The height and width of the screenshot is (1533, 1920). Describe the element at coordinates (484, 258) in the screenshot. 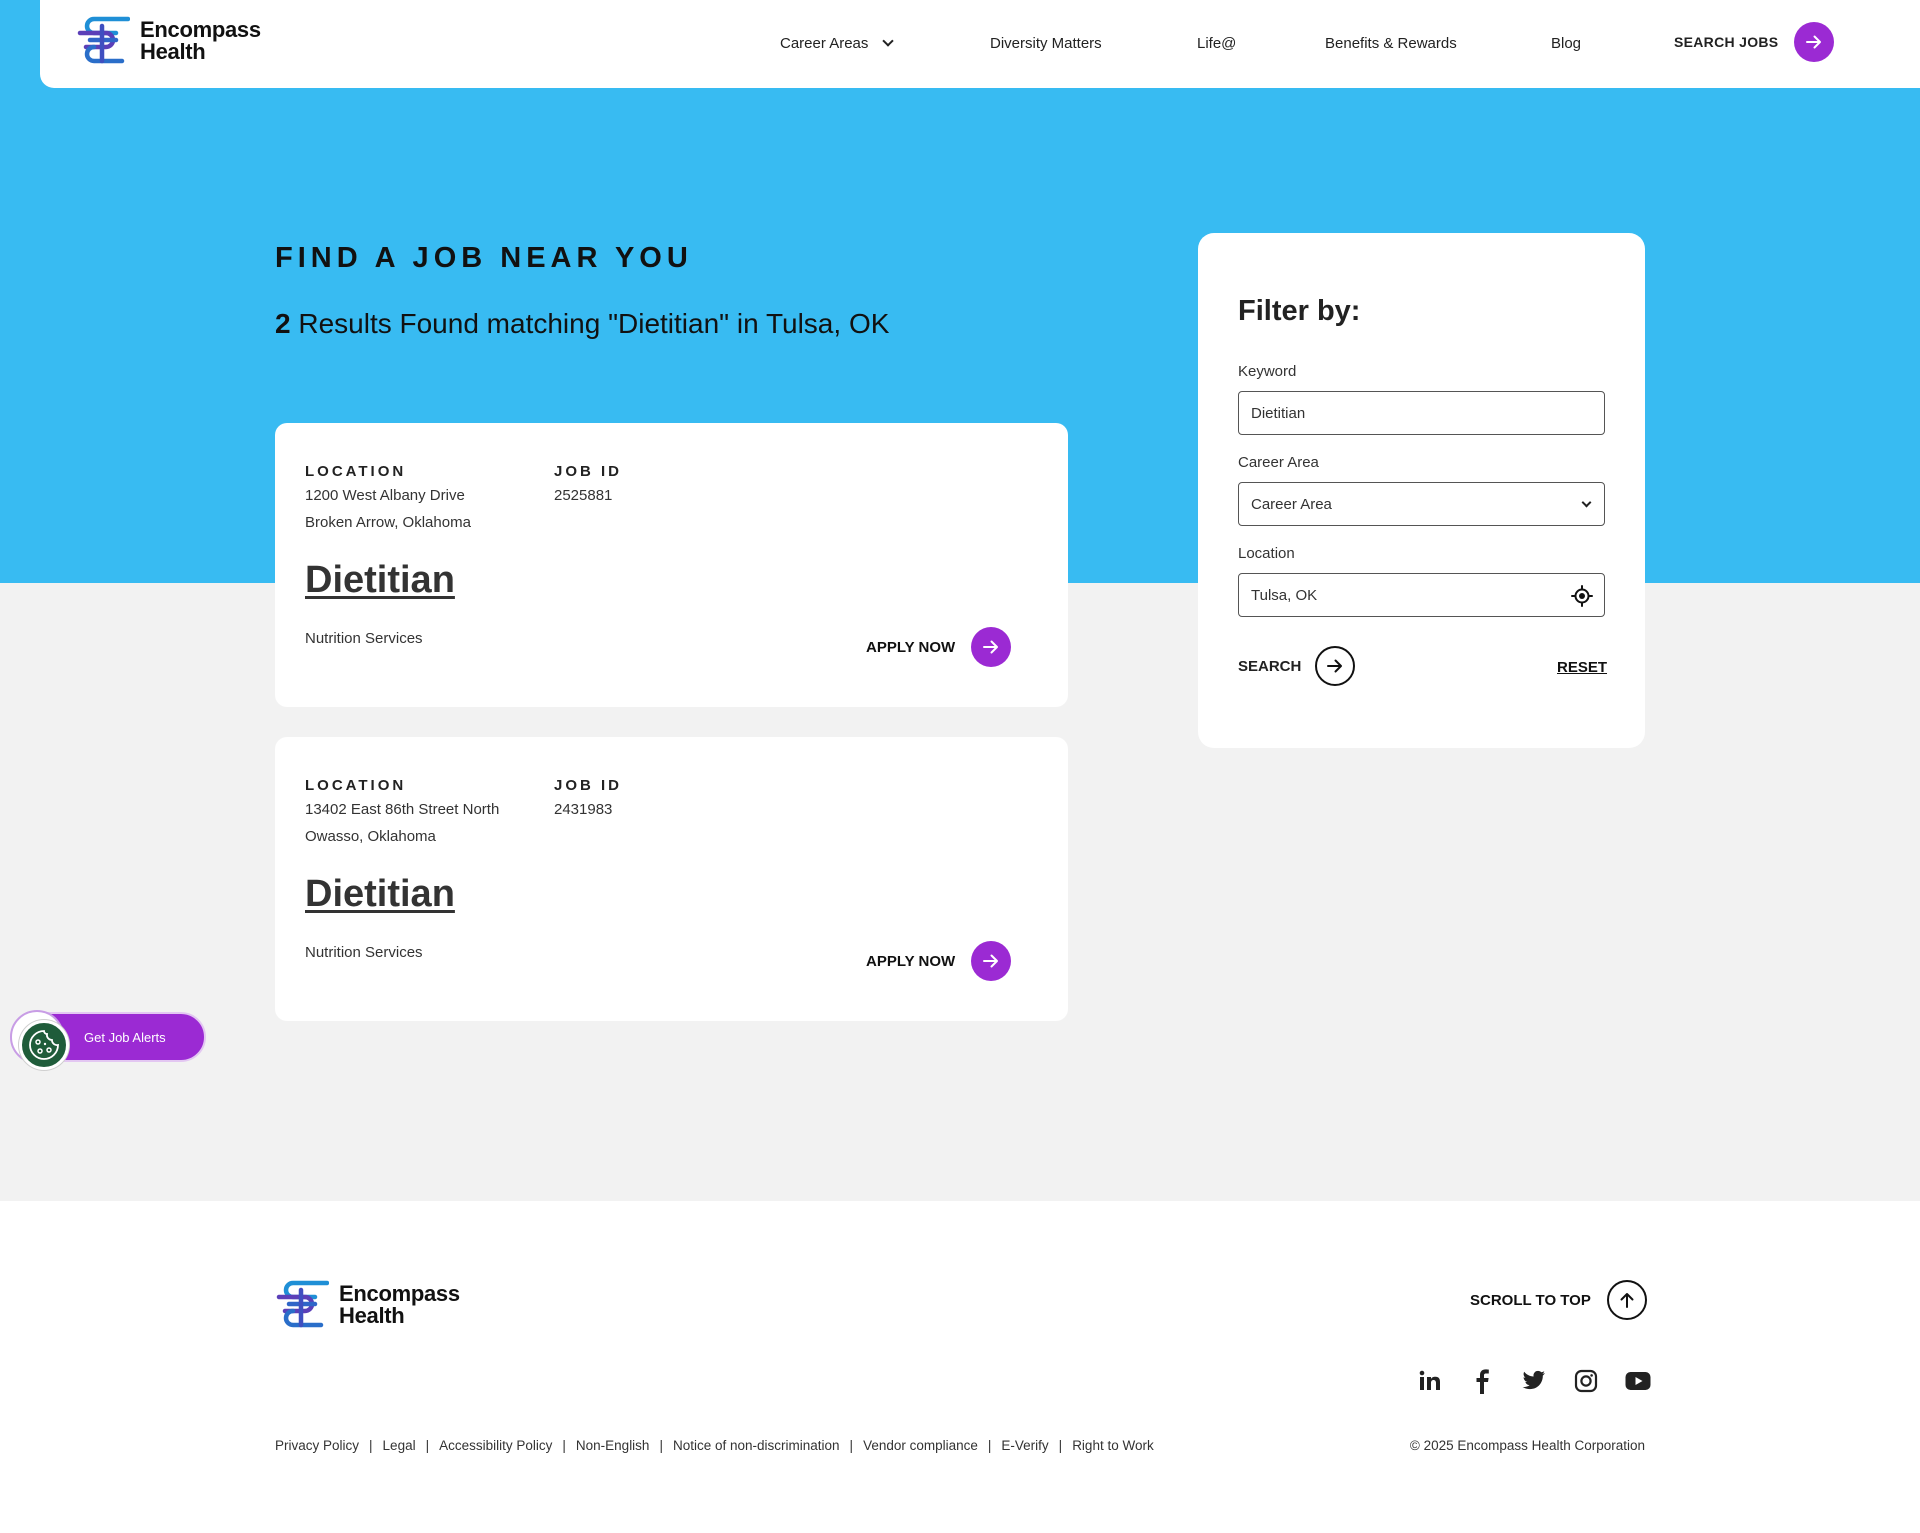

I see `page-title: FIND A JOB NEAR YOU` at that location.